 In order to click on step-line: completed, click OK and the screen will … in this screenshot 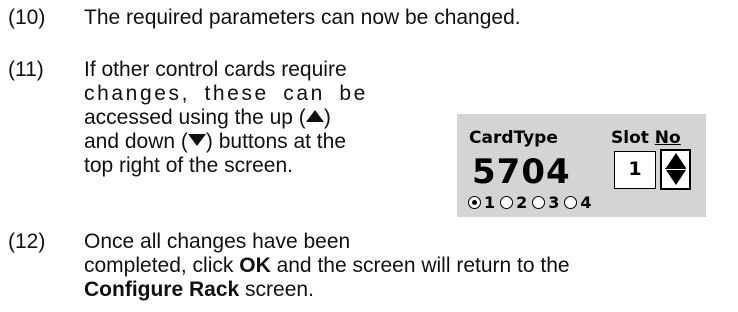, I will do `click(327, 265)`.